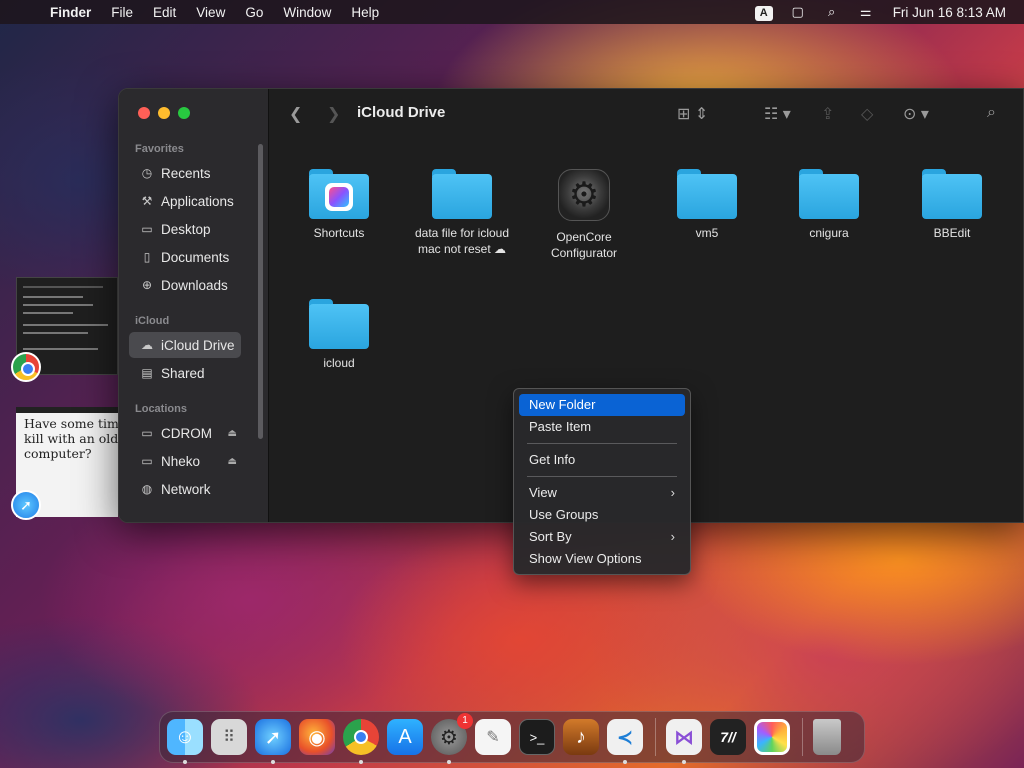  I want to click on sidebar-scrollbar, so click(260, 291).